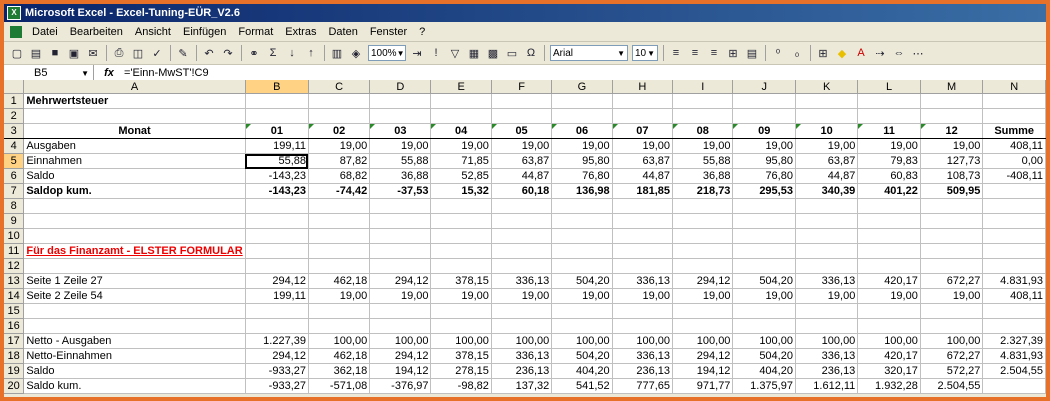 The height and width of the screenshot is (401, 1050). I want to click on row-header: 19, so click(14, 371).